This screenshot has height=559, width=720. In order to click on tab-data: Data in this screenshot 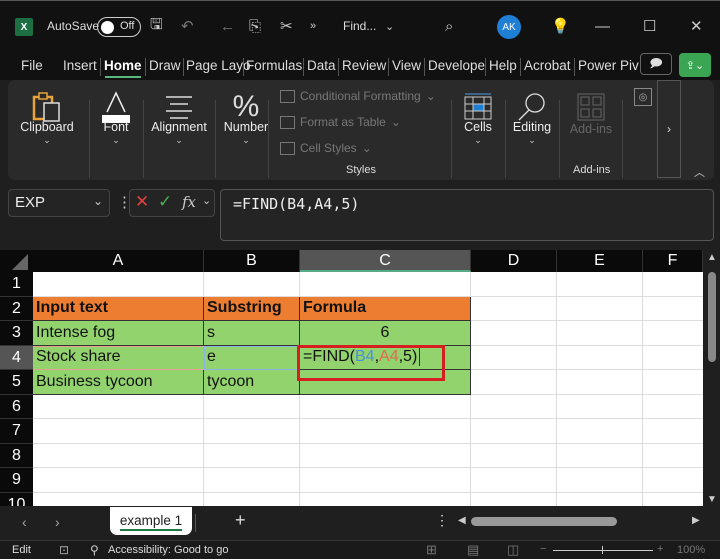, I will do `click(321, 65)`.